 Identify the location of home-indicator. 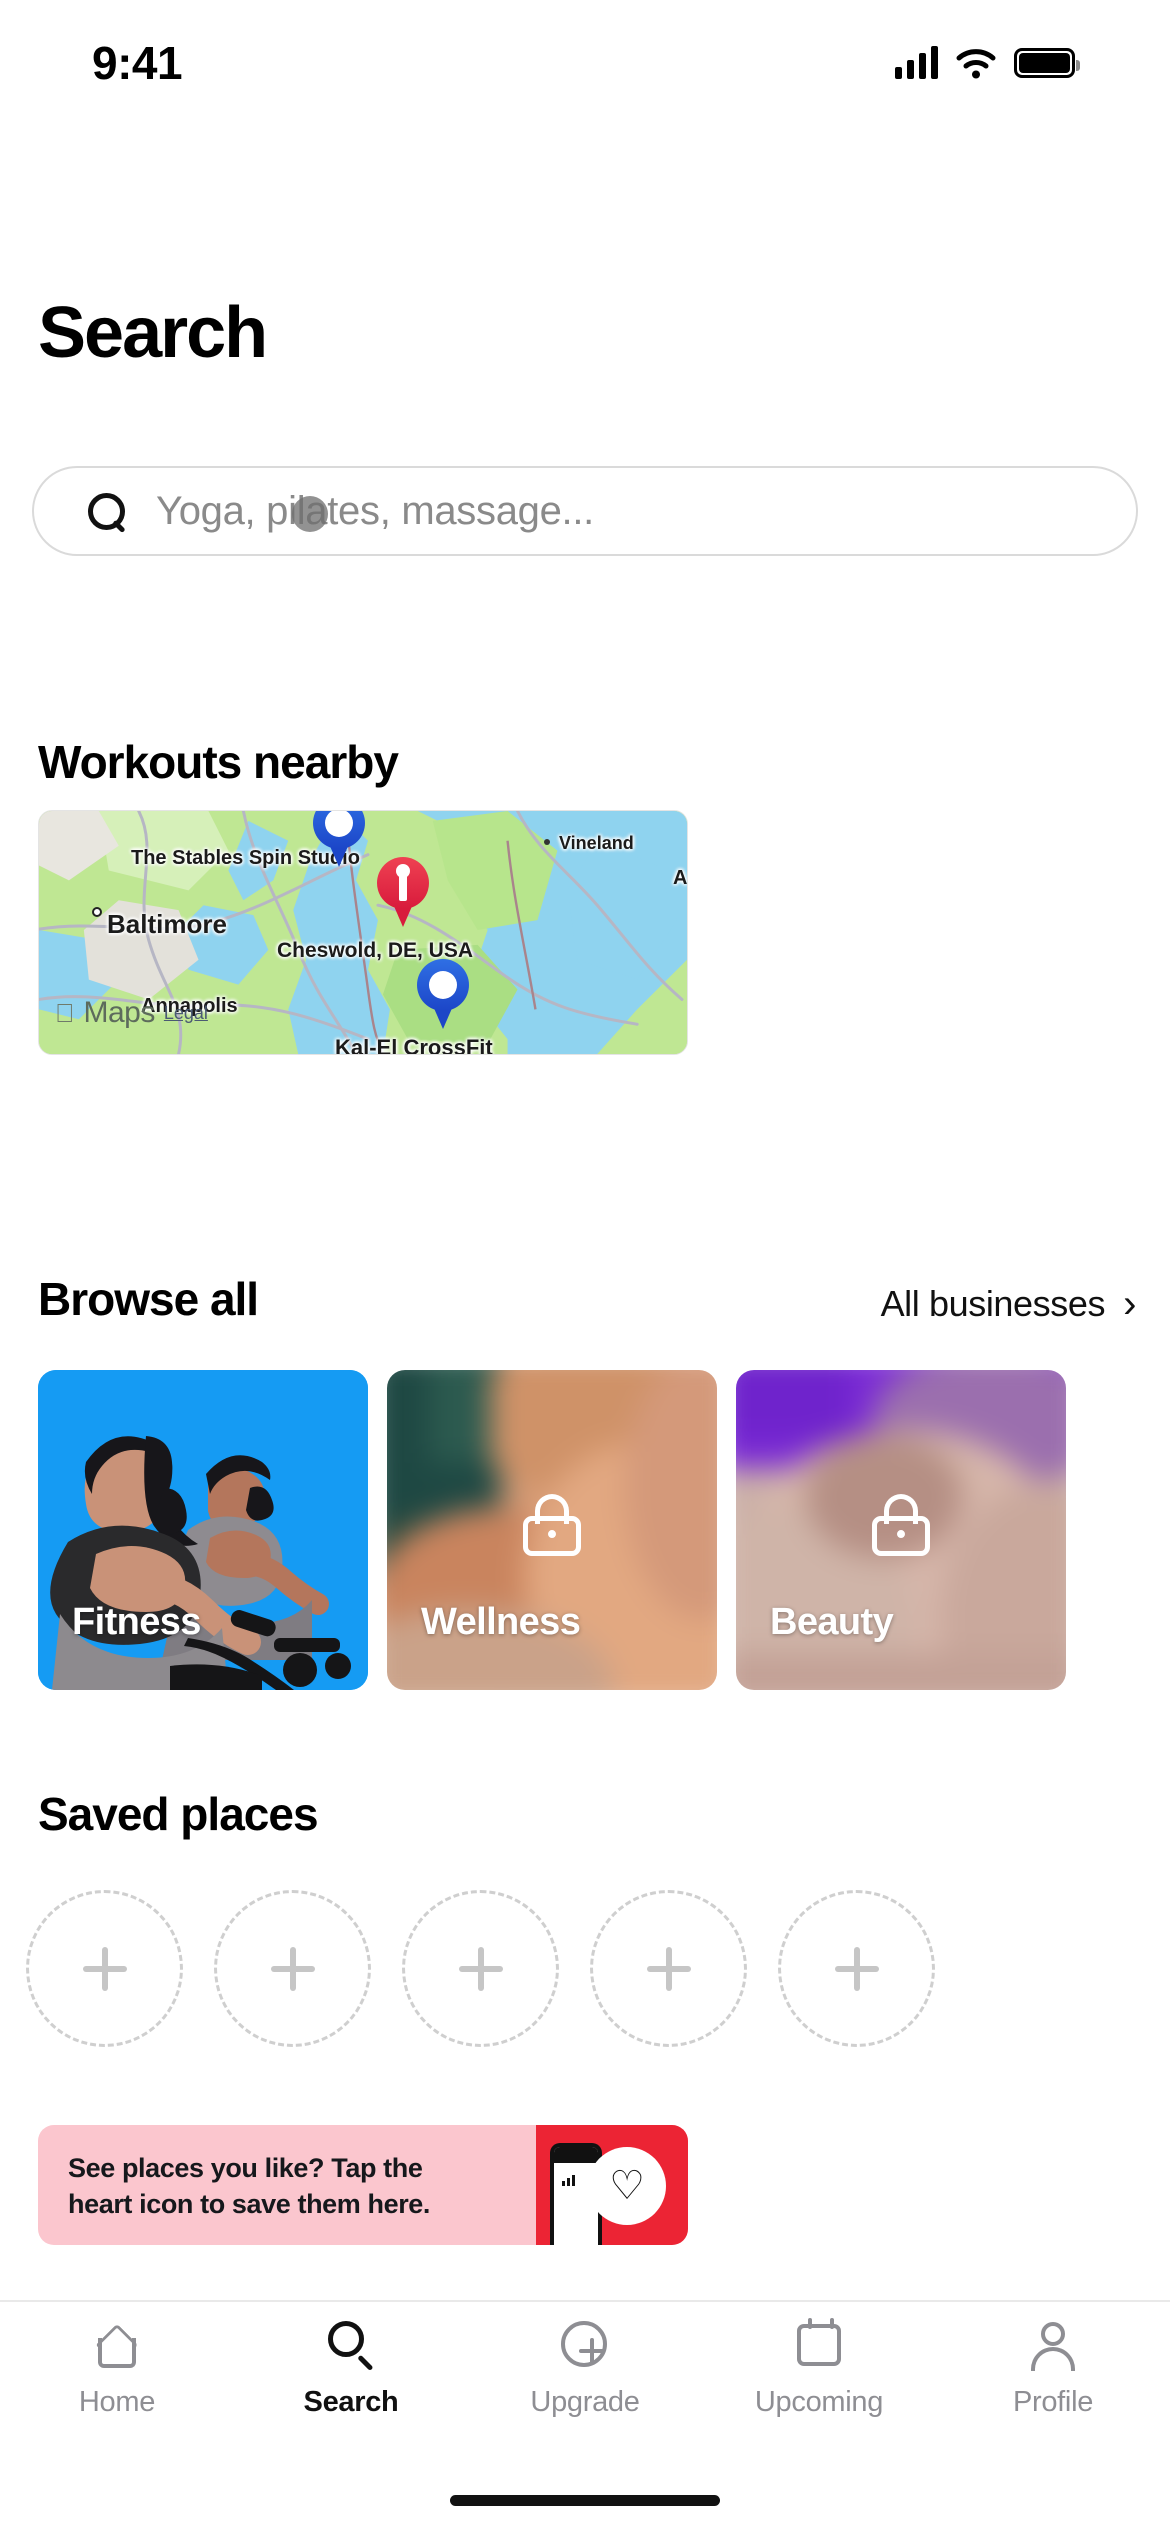
(585, 2500).